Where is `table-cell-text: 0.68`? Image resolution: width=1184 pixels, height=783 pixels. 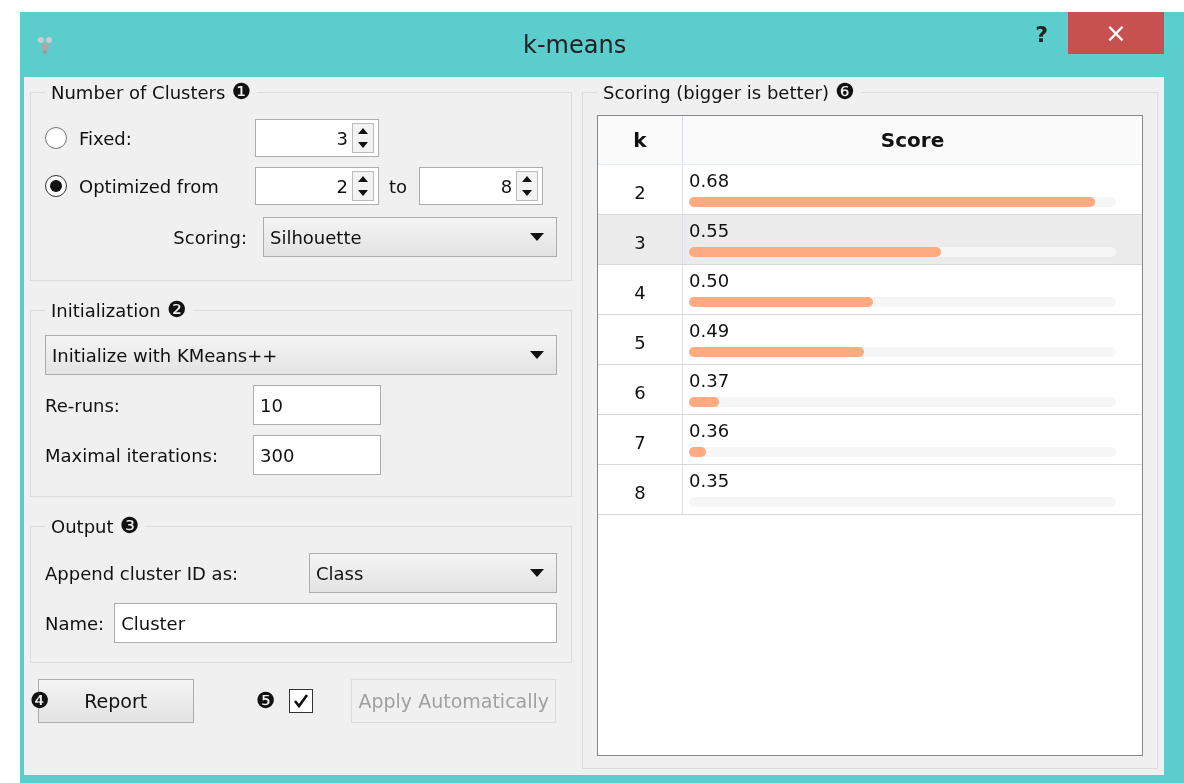
table-cell-text: 0.68 is located at coordinates (710, 181).